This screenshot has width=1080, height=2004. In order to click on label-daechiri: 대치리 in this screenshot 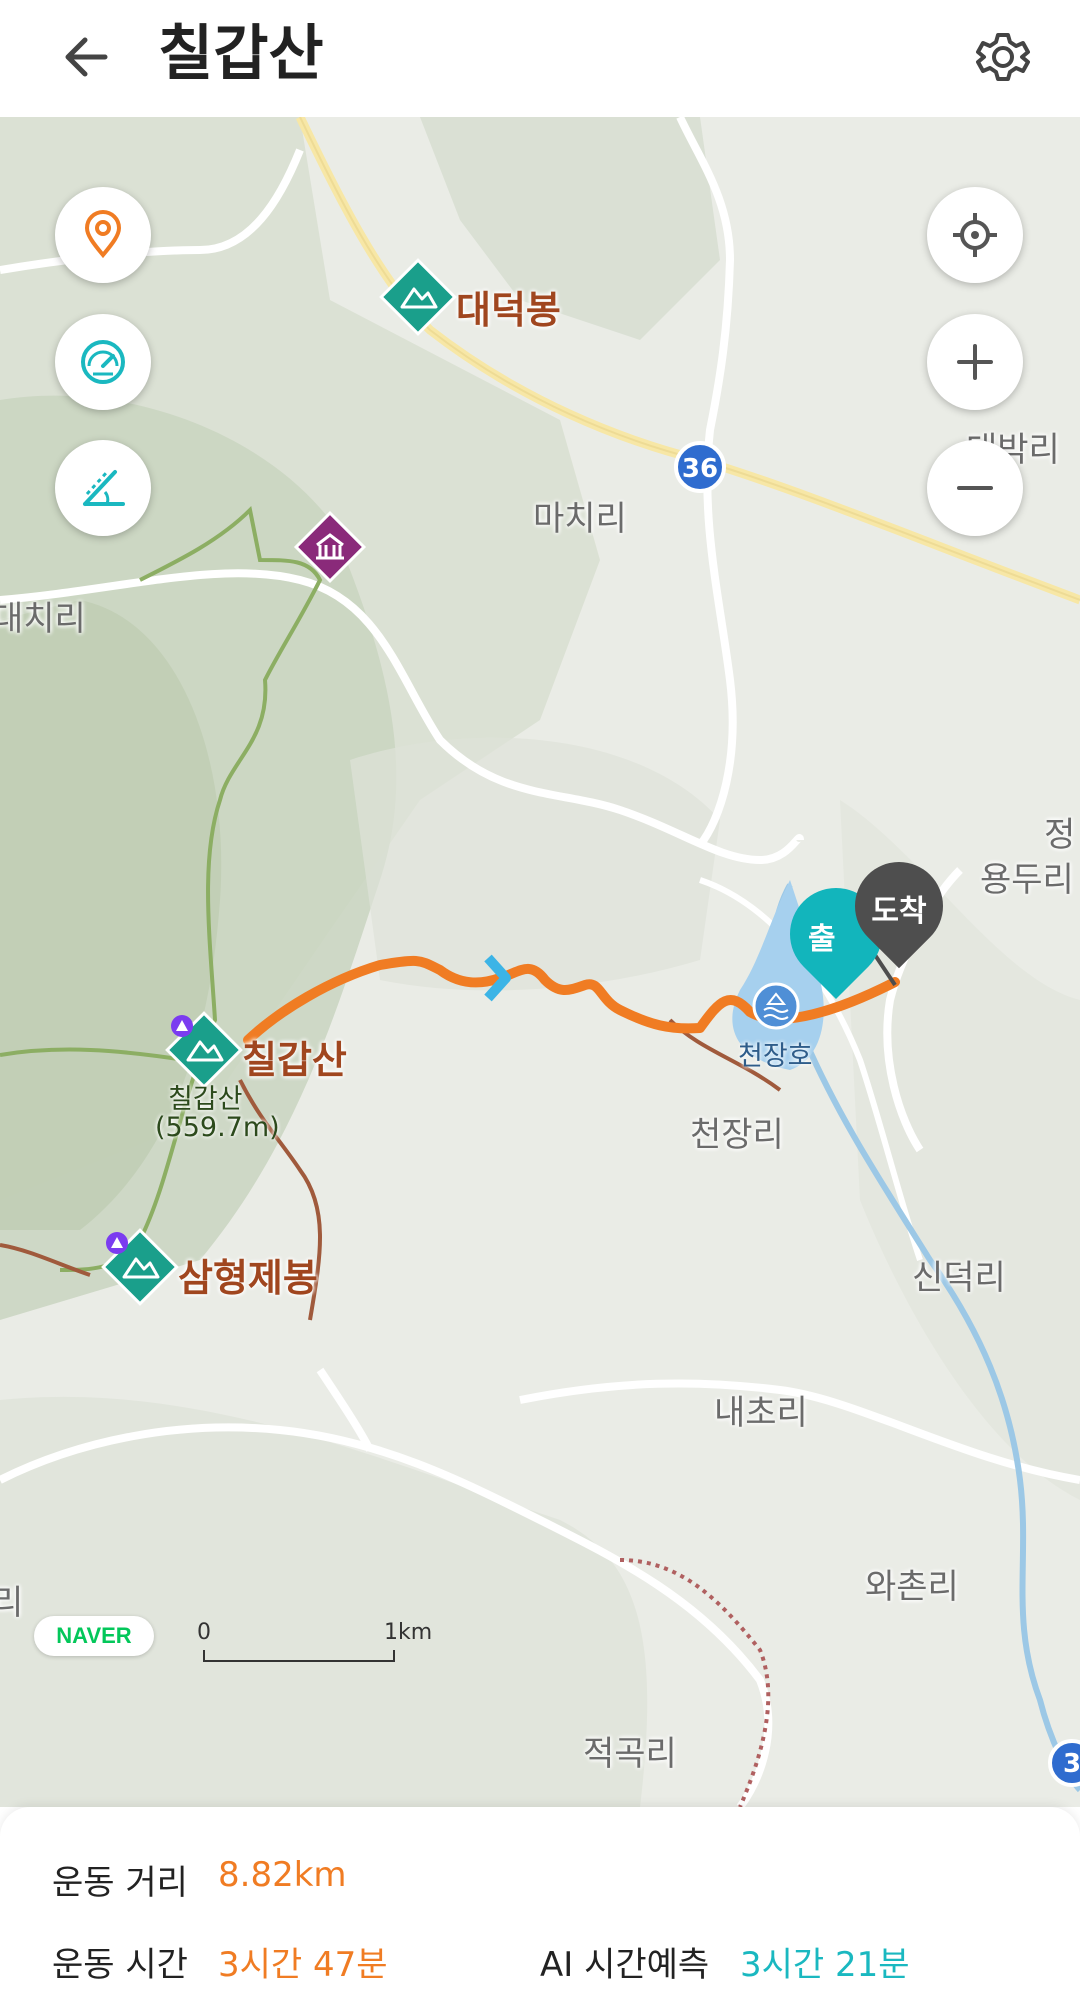, I will do `click(43, 619)`.